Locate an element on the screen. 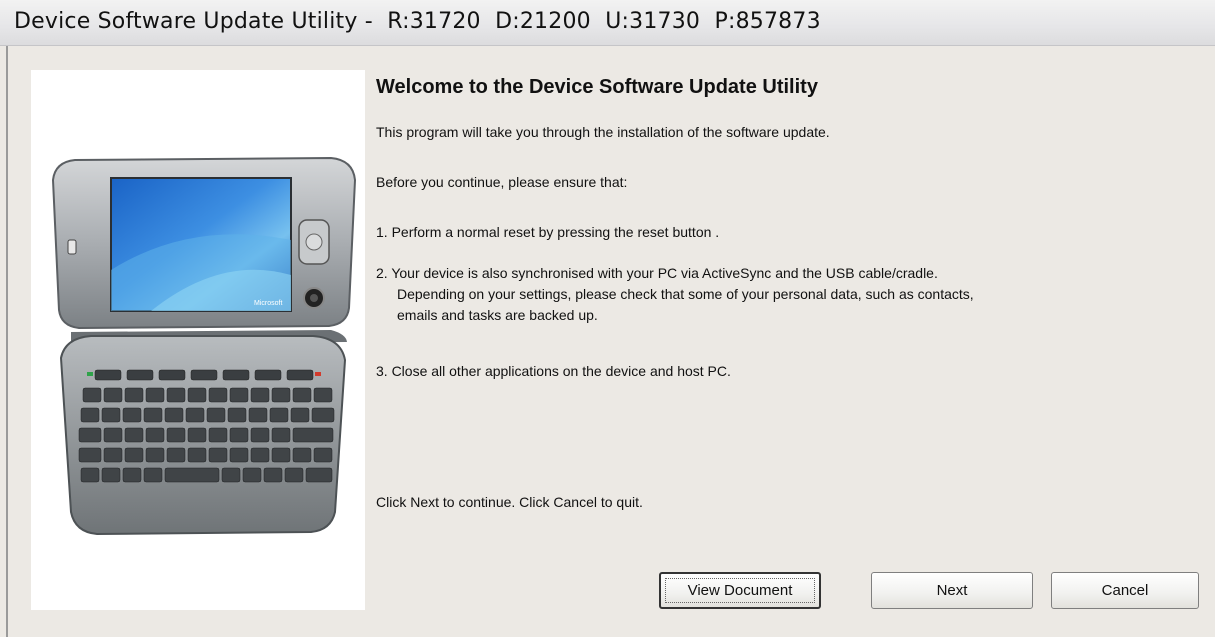 Image resolution: width=1215 pixels, height=637 pixels. next-label: Next is located at coordinates (952, 590).